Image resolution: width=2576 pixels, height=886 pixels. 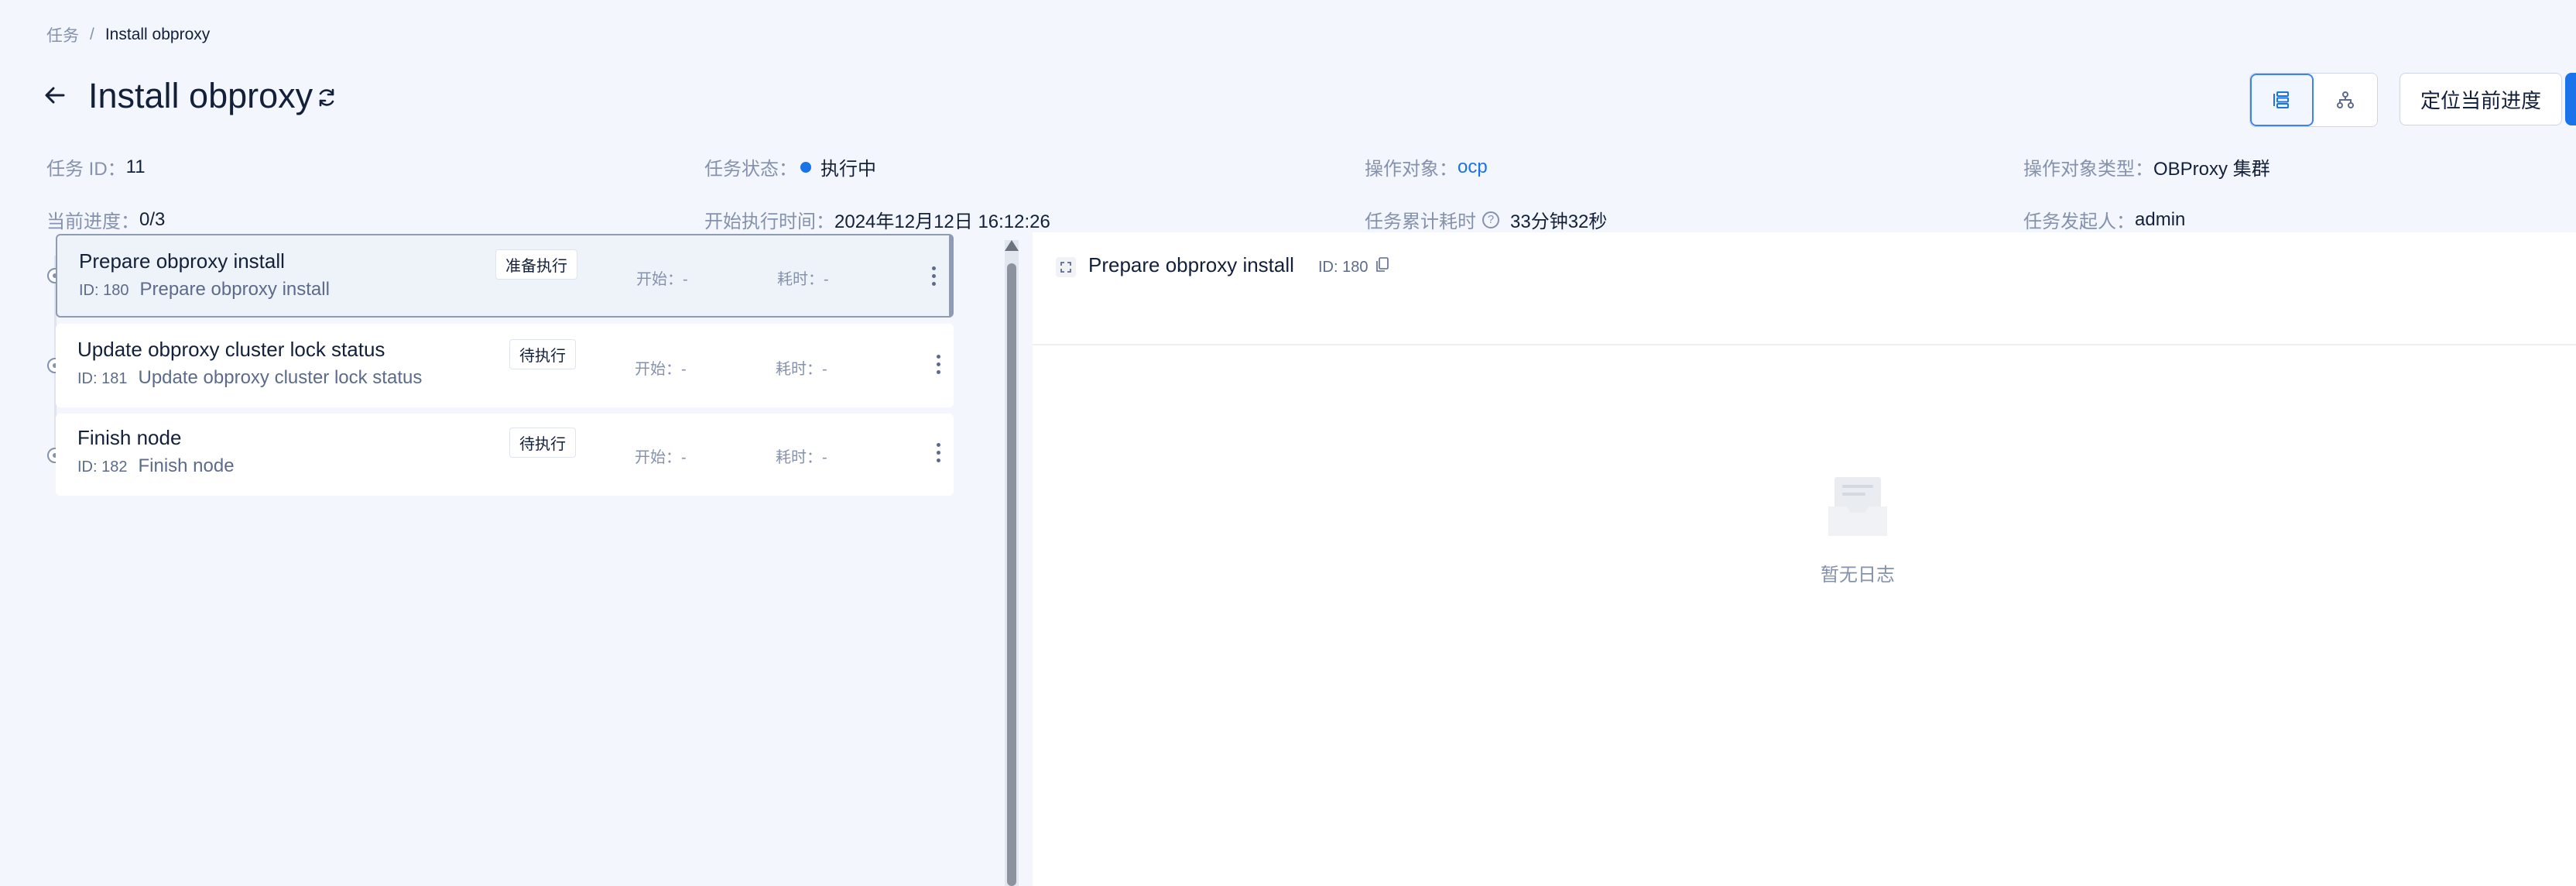 I want to click on task-status: 任务状态： 执行中, so click(x=790, y=170).